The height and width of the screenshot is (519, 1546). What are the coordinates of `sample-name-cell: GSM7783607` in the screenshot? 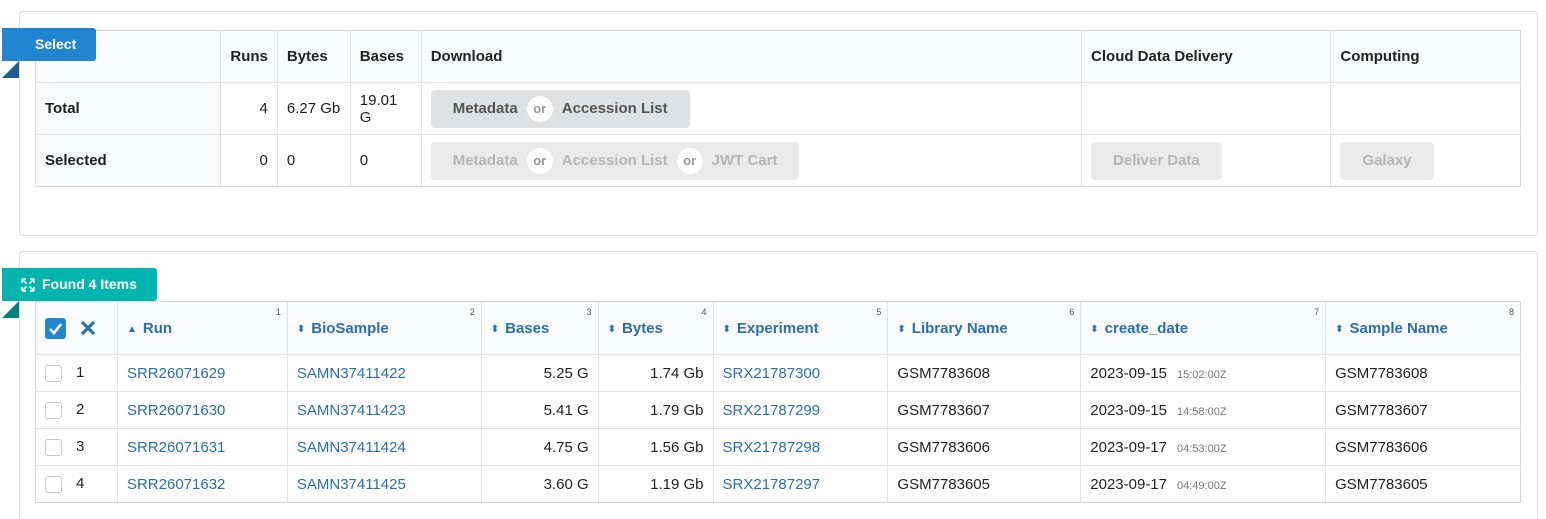 It's located at (1423, 410).